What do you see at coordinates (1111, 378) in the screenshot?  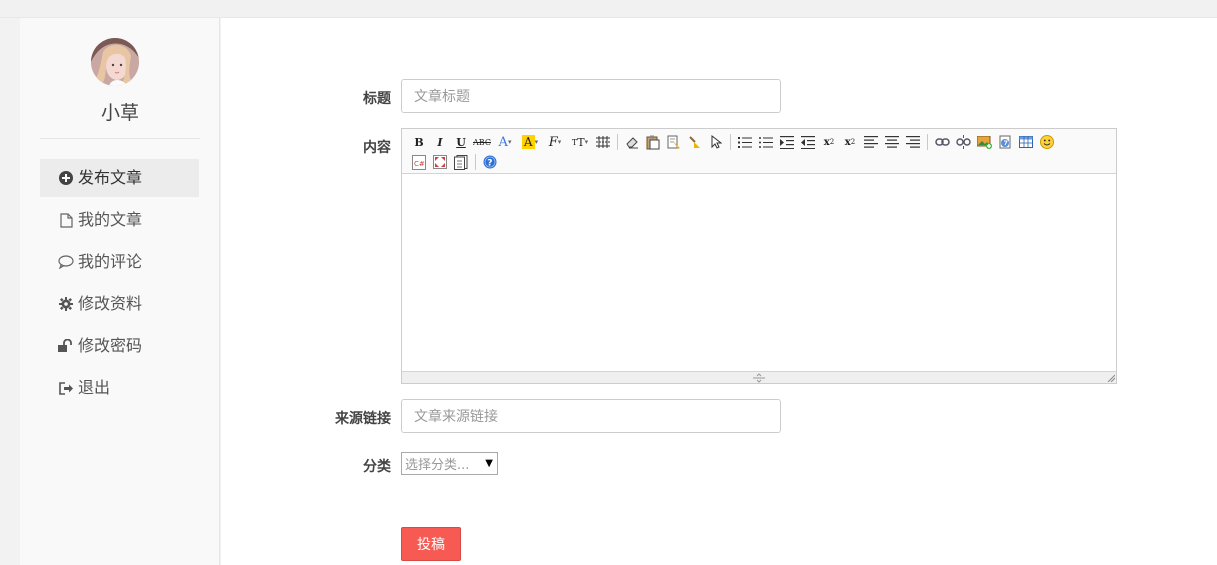 I see `corner-resize-icon` at bounding box center [1111, 378].